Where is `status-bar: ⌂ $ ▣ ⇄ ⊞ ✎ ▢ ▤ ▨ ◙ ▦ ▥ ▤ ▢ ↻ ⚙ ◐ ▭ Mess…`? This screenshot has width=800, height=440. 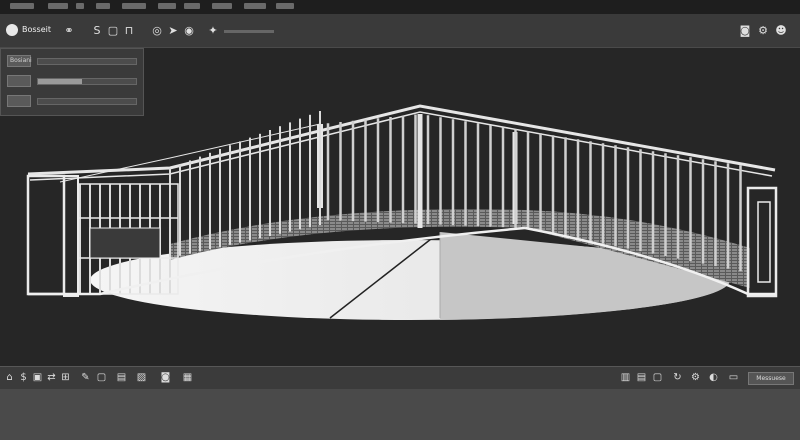 status-bar: ⌂ $ ▣ ⇄ ⊞ ✎ ▢ ▤ ▨ ◙ ▦ ▥ ▤ ▢ ↻ ⚙ ◐ ▭ Mess… is located at coordinates (400, 378).